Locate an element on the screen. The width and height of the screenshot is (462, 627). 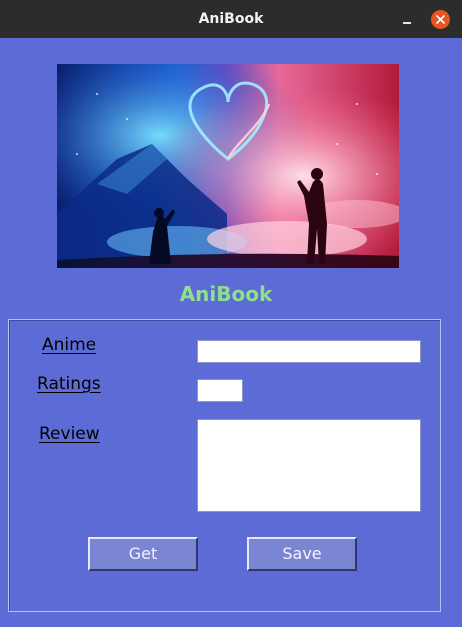
window-title: AniBook is located at coordinates (231, 19).